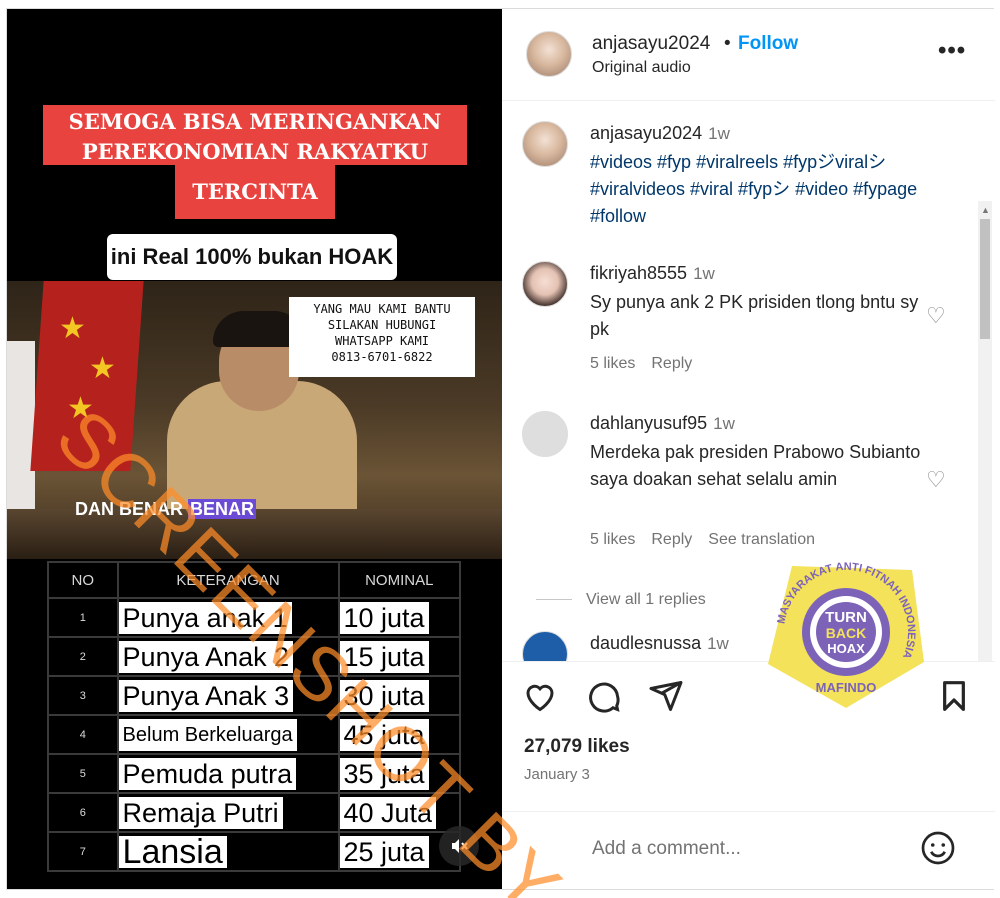  I want to click on nominal-text: 10 juta, so click(384, 617).